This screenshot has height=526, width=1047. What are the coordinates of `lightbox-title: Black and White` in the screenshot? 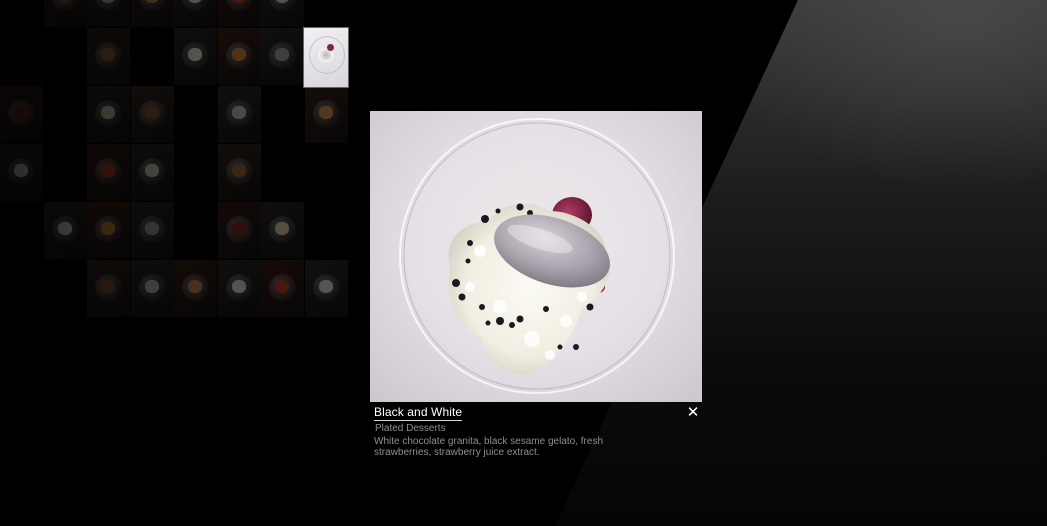 It's located at (418, 413).